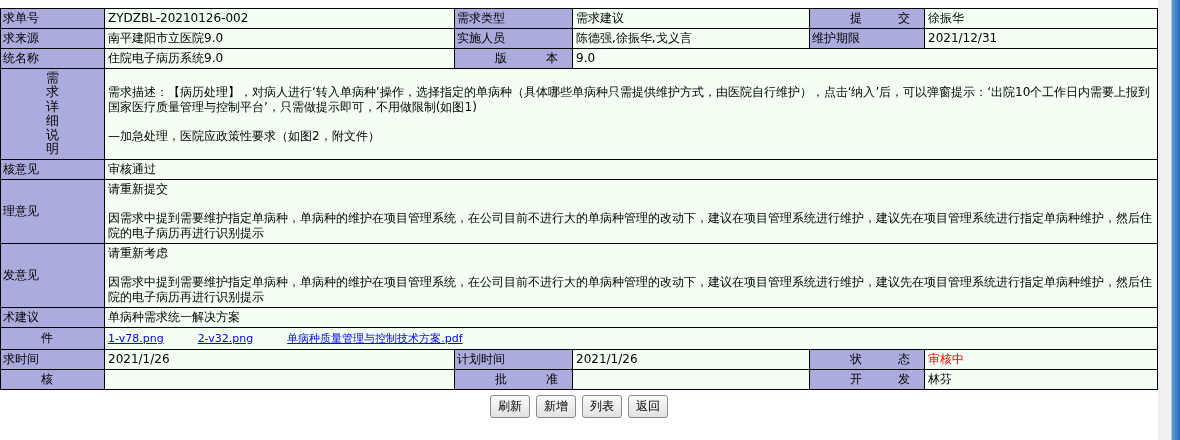 The height and width of the screenshot is (440, 1180). What do you see at coordinates (53, 338) in the screenshot?
I see `field-label: 件` at bounding box center [53, 338].